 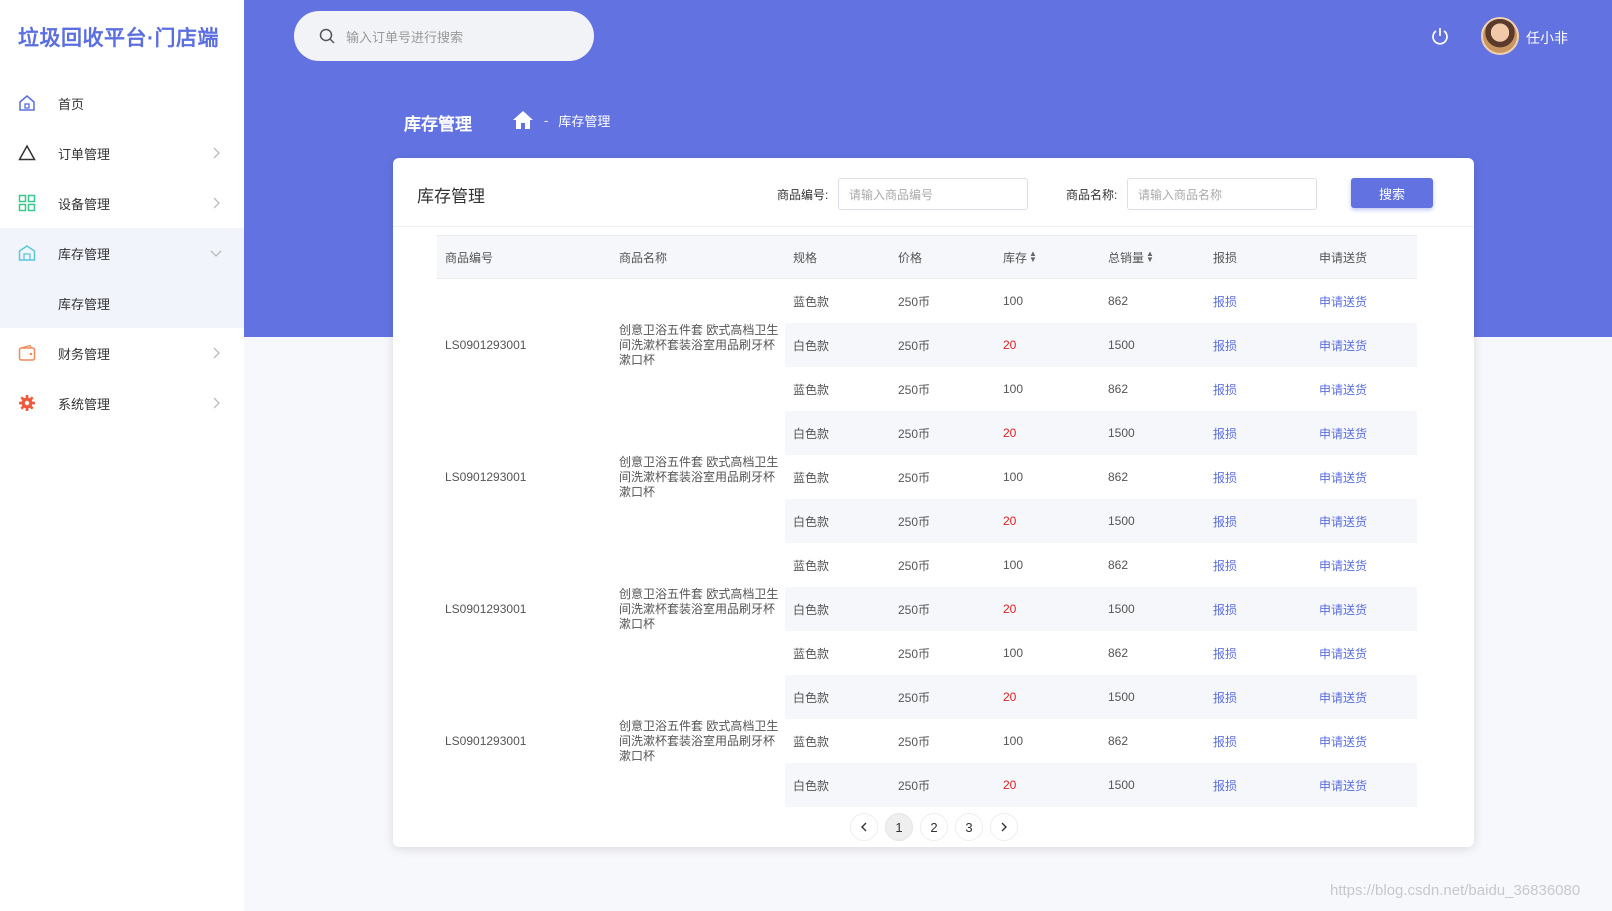 I want to click on home-icon, so click(x=523, y=120).